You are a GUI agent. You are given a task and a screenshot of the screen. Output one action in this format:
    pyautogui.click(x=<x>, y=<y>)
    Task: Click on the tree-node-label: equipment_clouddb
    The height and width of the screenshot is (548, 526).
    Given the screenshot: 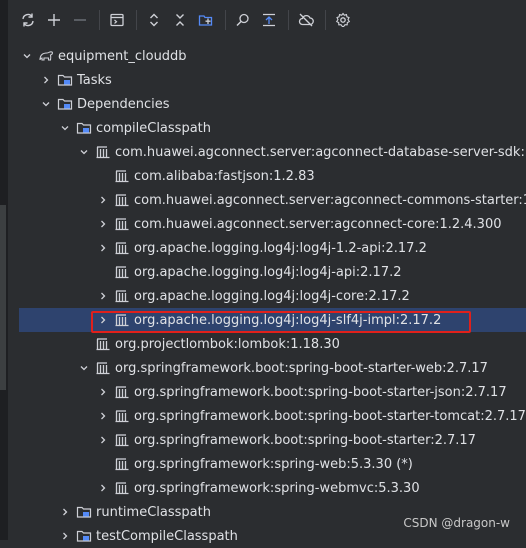 What is the action you would take?
    pyautogui.click(x=122, y=56)
    